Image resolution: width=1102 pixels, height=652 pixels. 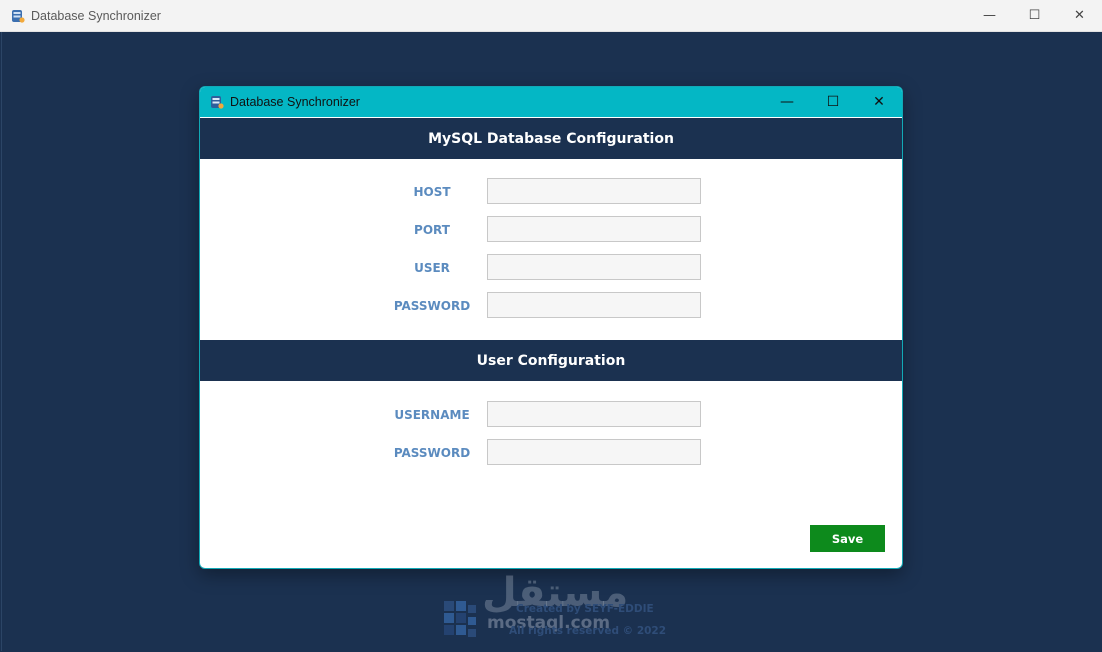 I want to click on dialog-maximize-button: ☐, so click(x=833, y=102).